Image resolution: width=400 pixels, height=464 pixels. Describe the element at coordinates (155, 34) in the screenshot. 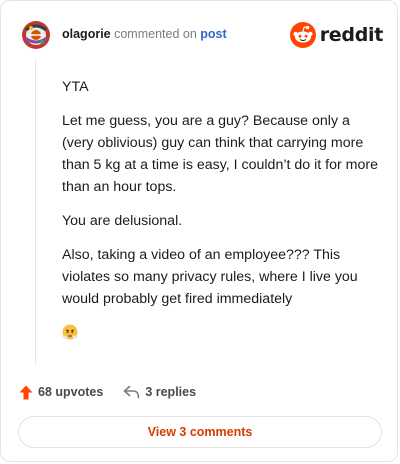

I see `action-text: commented on` at that location.